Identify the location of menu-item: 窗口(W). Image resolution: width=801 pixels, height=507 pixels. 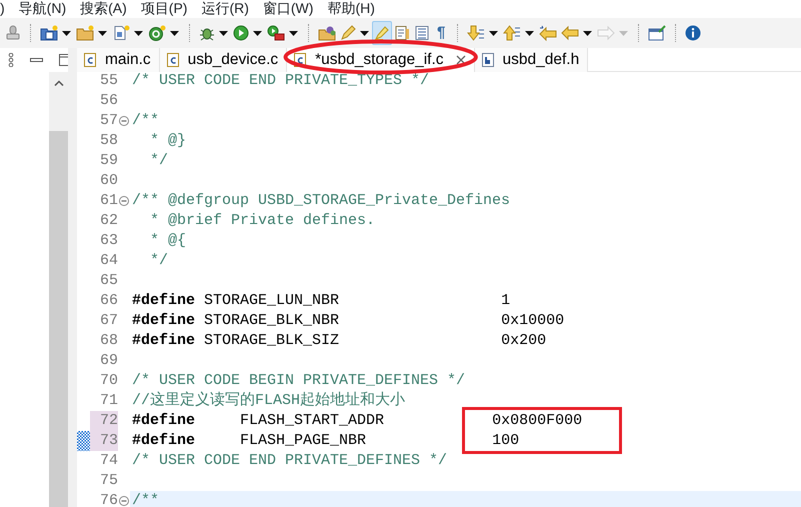
(288, 9).